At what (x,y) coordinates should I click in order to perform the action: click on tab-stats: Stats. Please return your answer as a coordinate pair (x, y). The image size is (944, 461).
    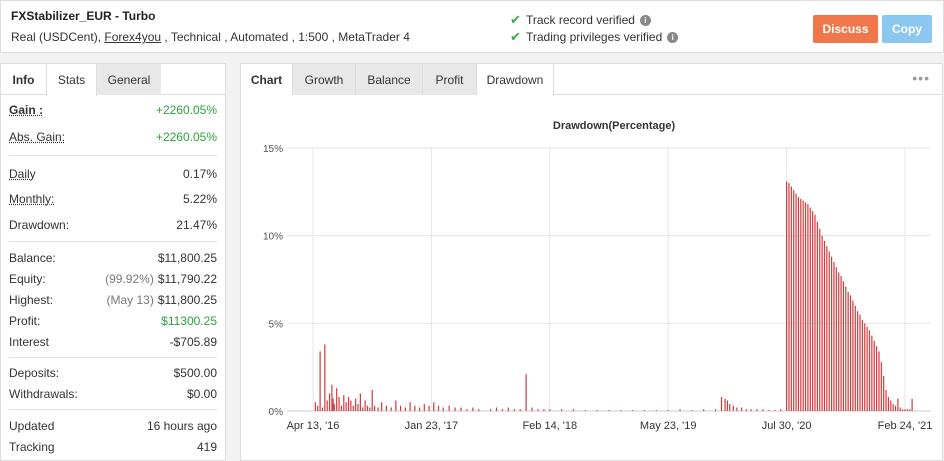
    Looking at the image, I should click on (71, 80).